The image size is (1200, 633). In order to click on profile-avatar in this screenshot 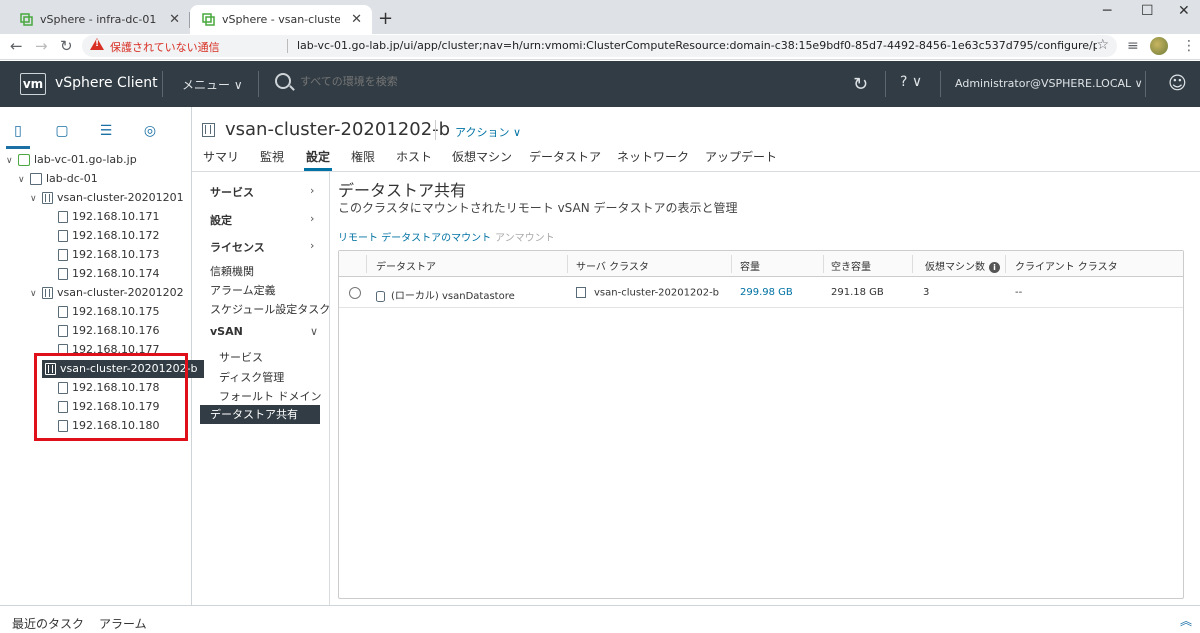, I will do `click(1159, 46)`.